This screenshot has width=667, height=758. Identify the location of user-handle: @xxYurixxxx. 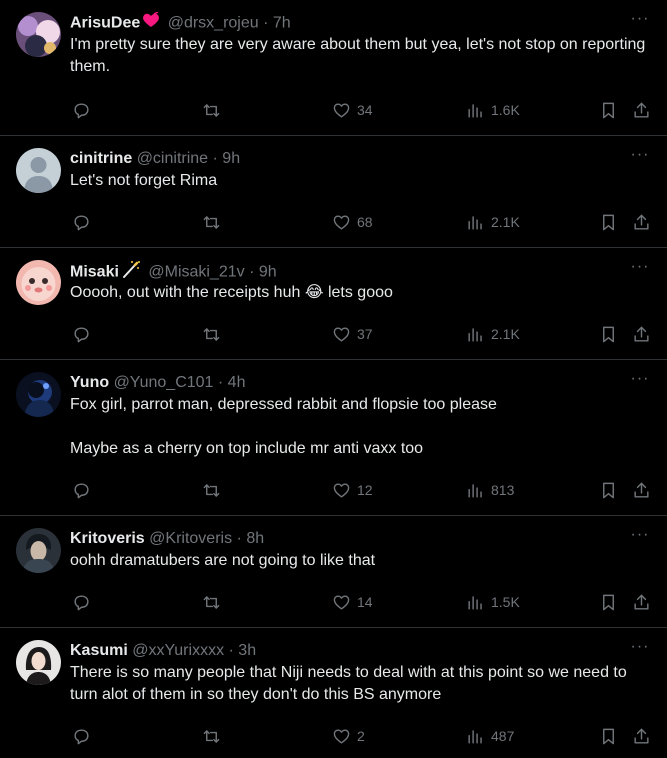
(178, 650).